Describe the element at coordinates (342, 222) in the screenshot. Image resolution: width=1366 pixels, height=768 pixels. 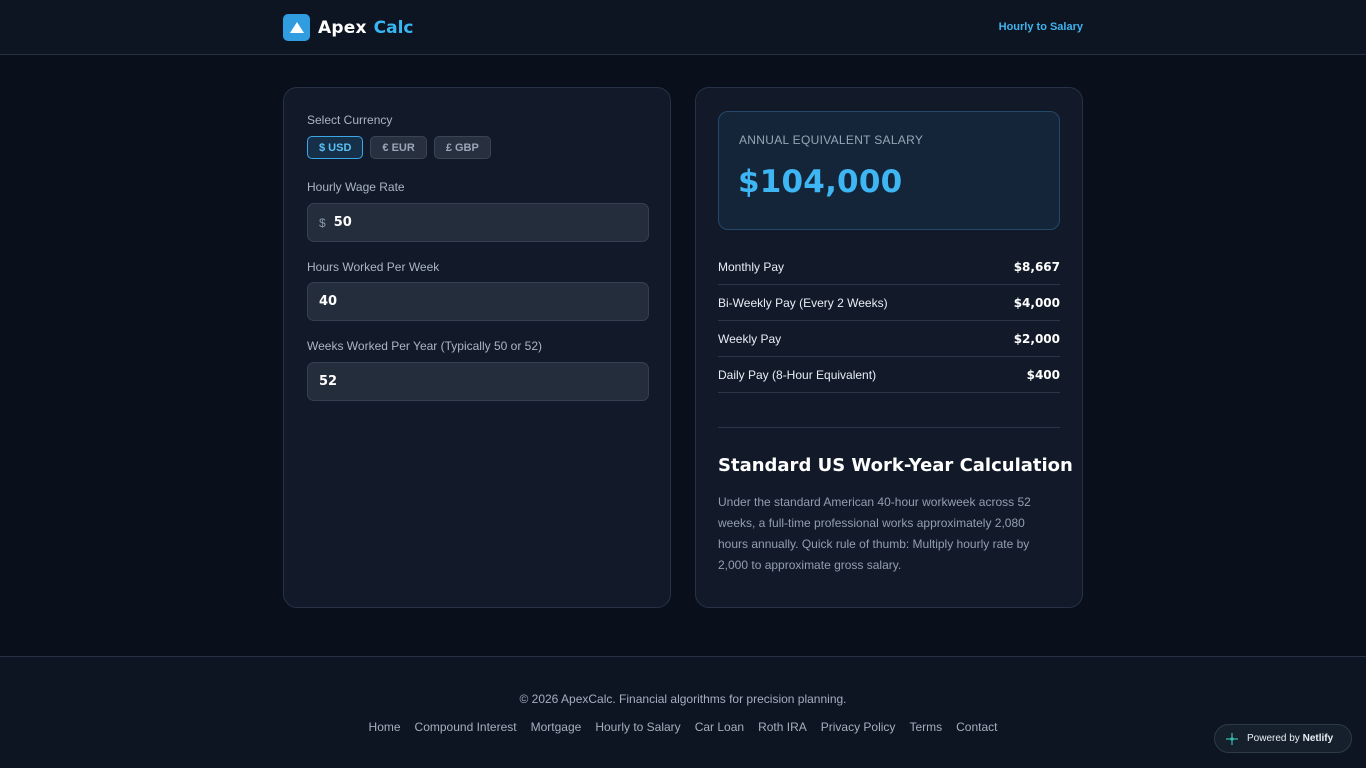
I see `hourly-wage-value: 50` at that location.